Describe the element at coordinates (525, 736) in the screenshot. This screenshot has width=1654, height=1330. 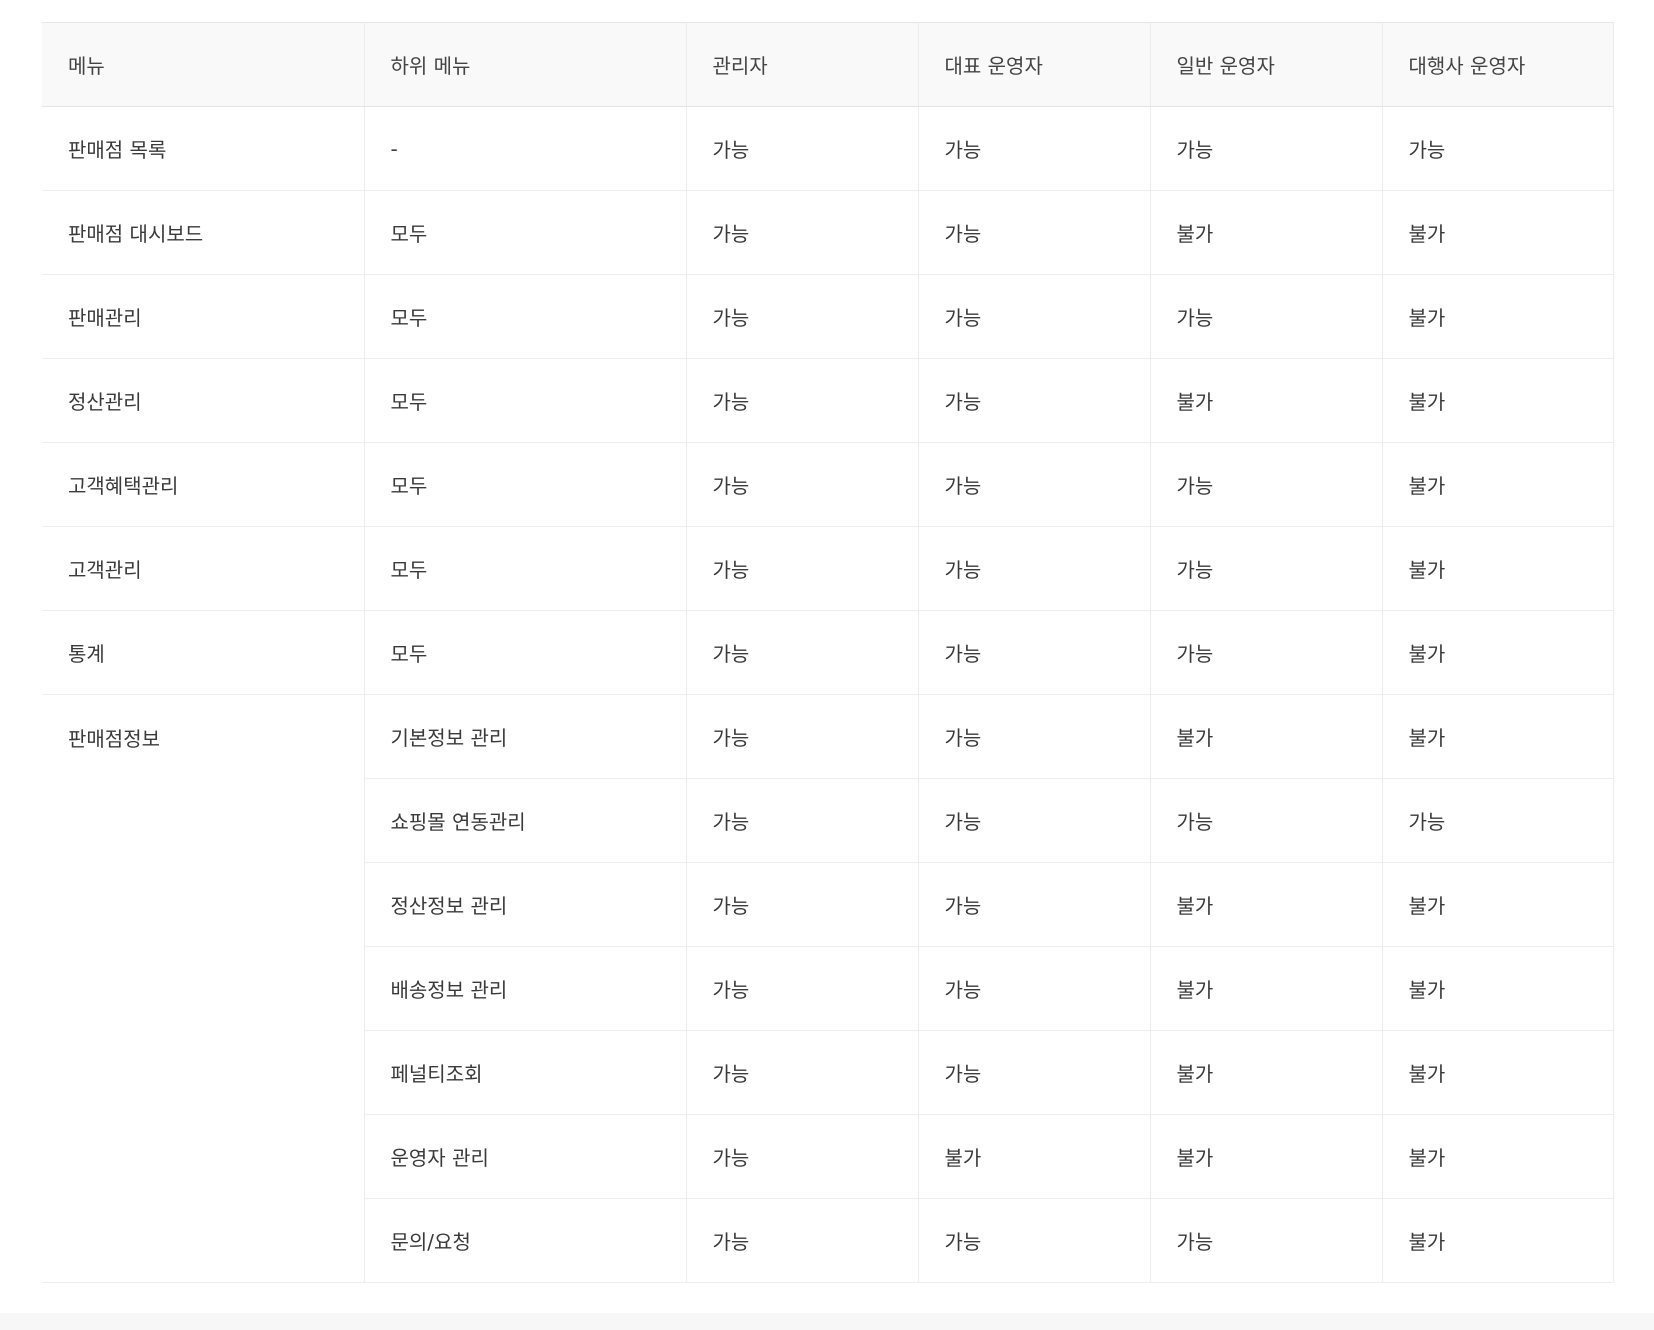
I see `submenu-cell: 기본정보 관리` at that location.